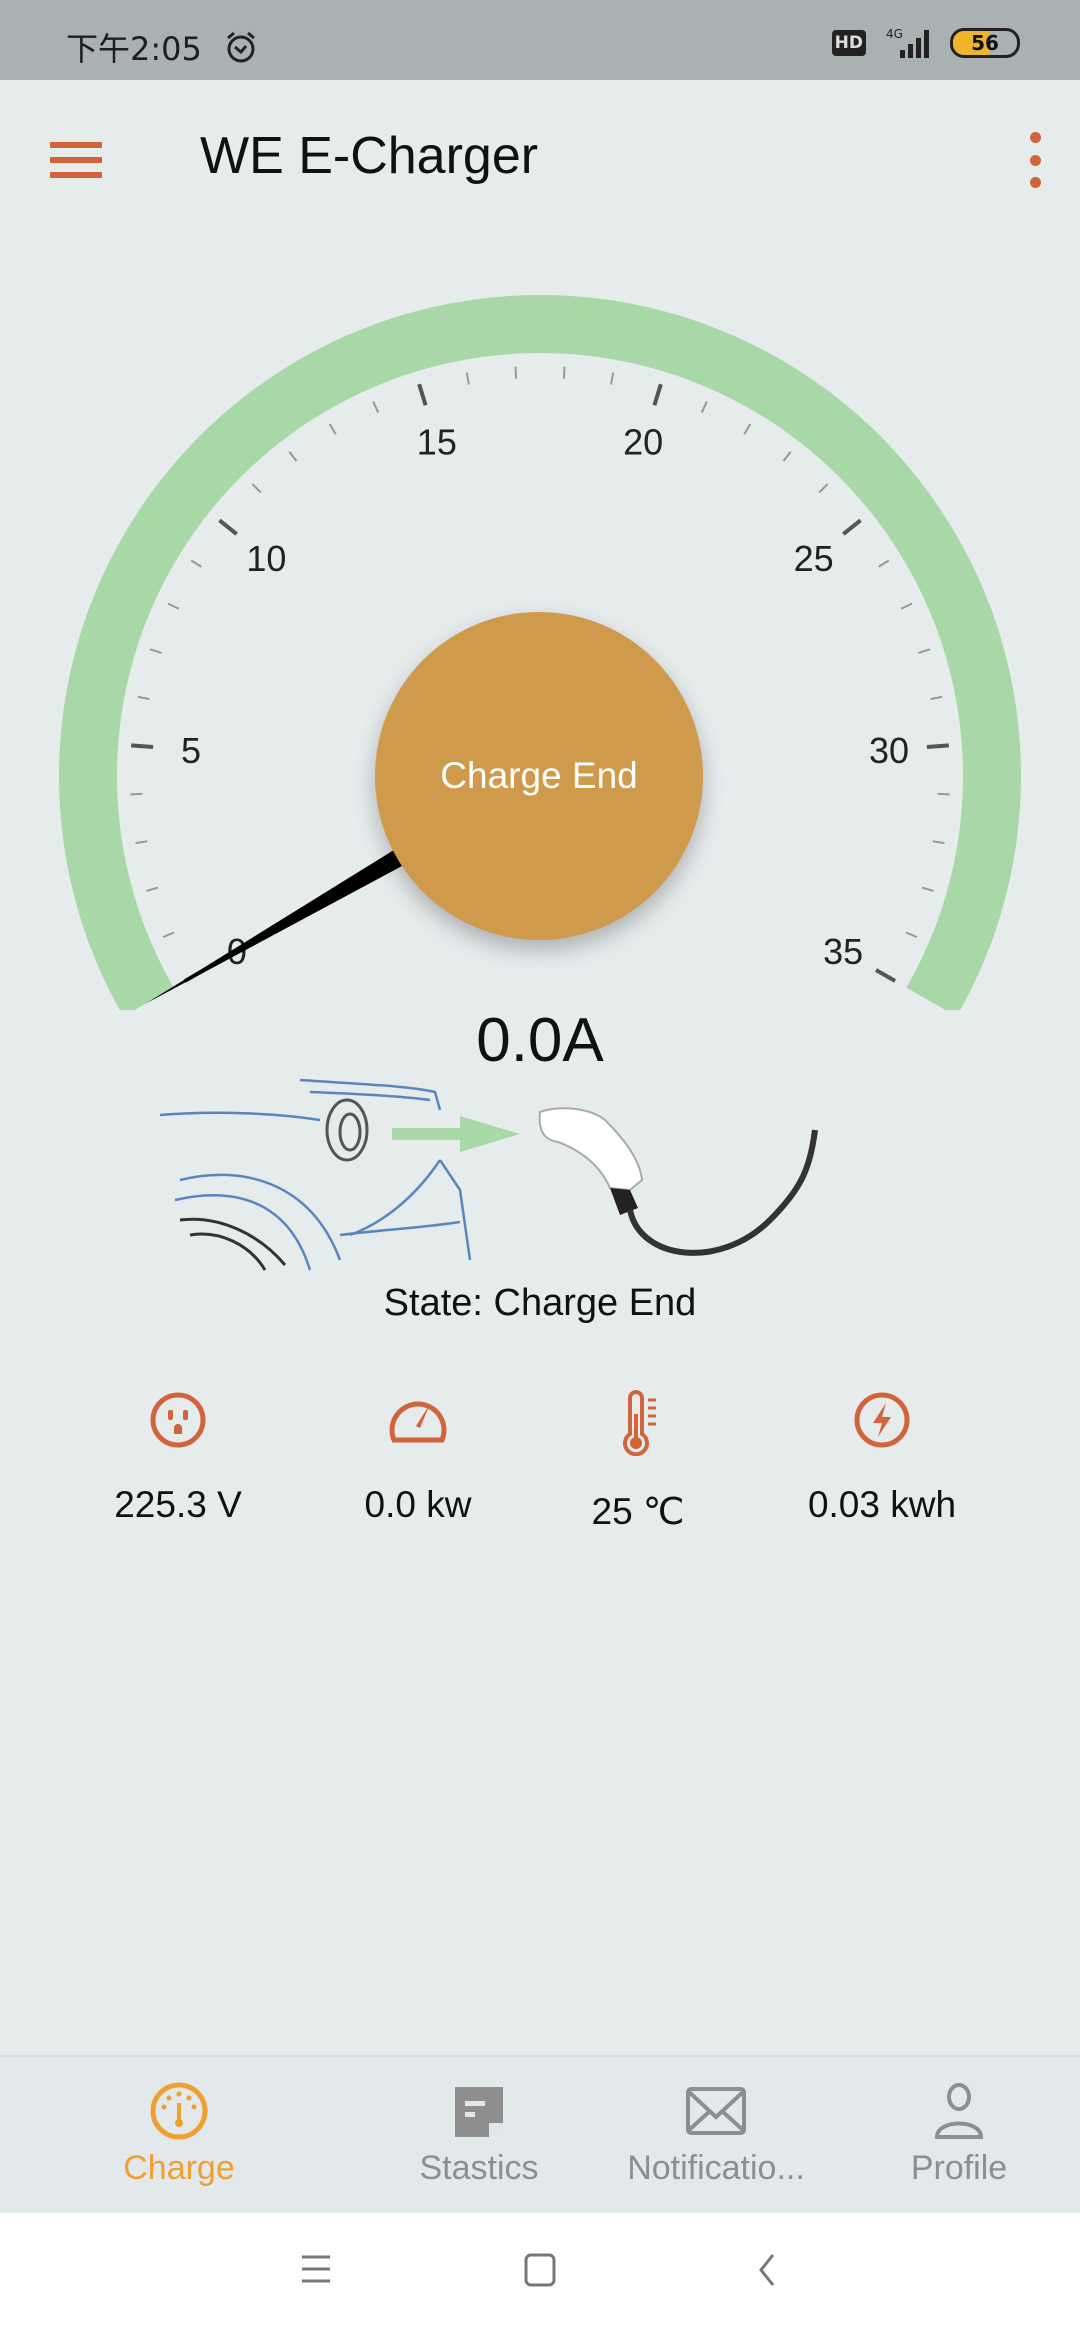 The image size is (1080, 2340). Describe the element at coordinates (882, 1420) in the screenshot. I see `energy-bolt-icon` at that location.